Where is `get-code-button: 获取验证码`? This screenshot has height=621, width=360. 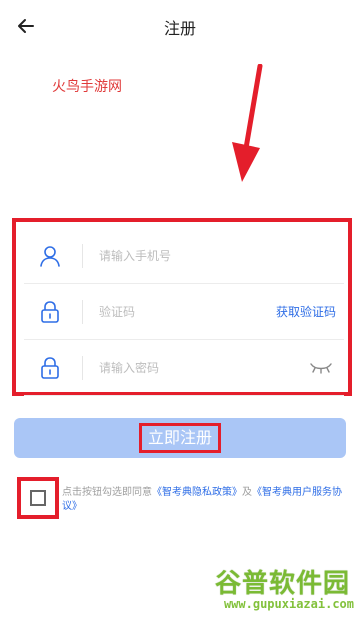
get-code-button: 获取验证码 is located at coordinates (306, 311).